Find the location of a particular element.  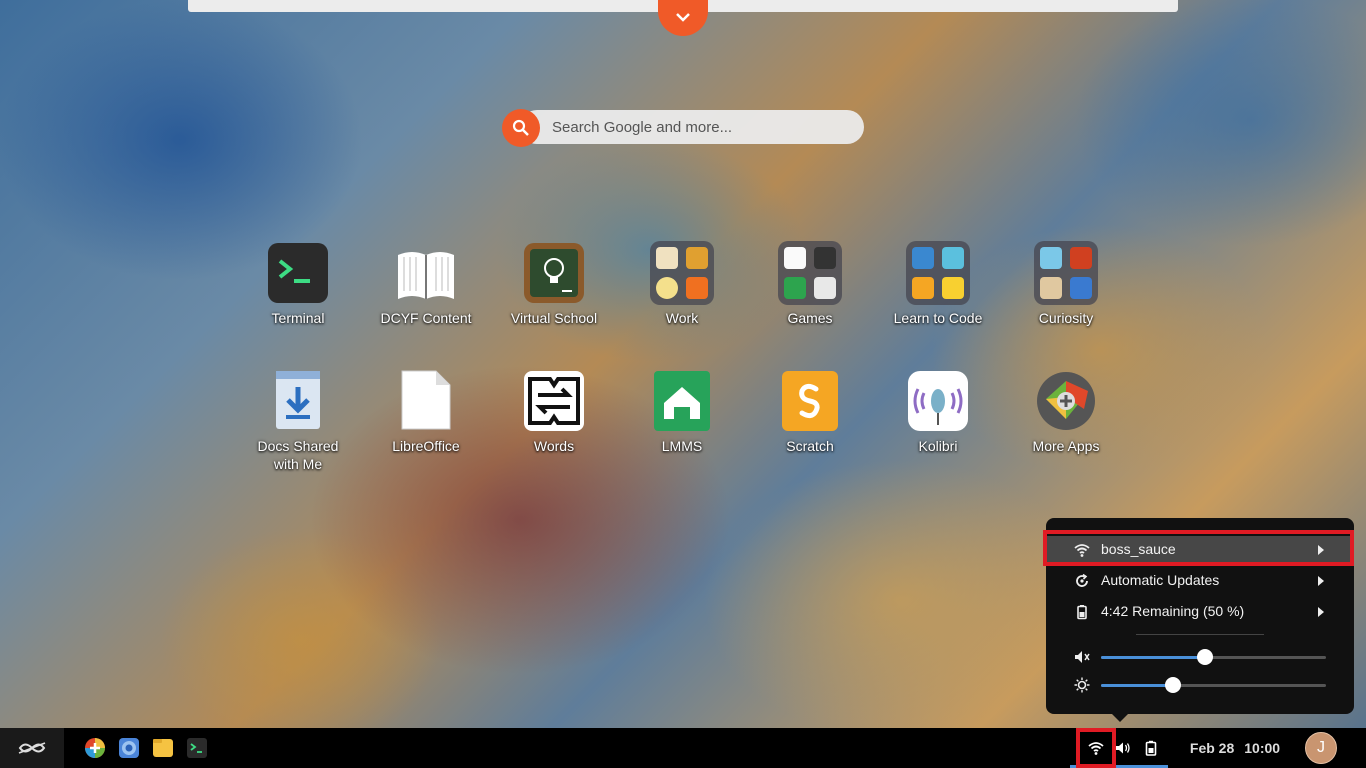

sync-icon is located at coordinates (1082, 580).